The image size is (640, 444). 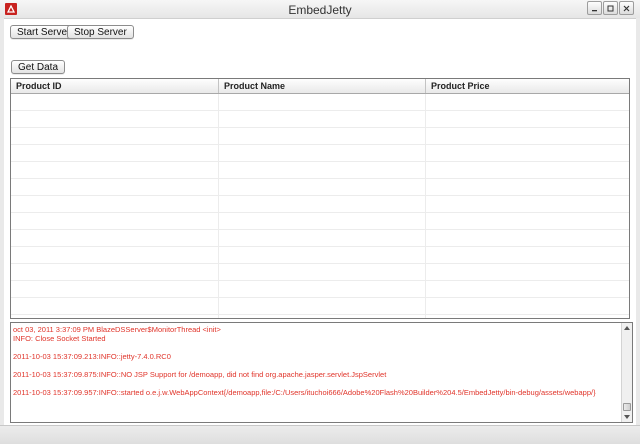 I want to click on maximize-button, so click(x=610, y=8).